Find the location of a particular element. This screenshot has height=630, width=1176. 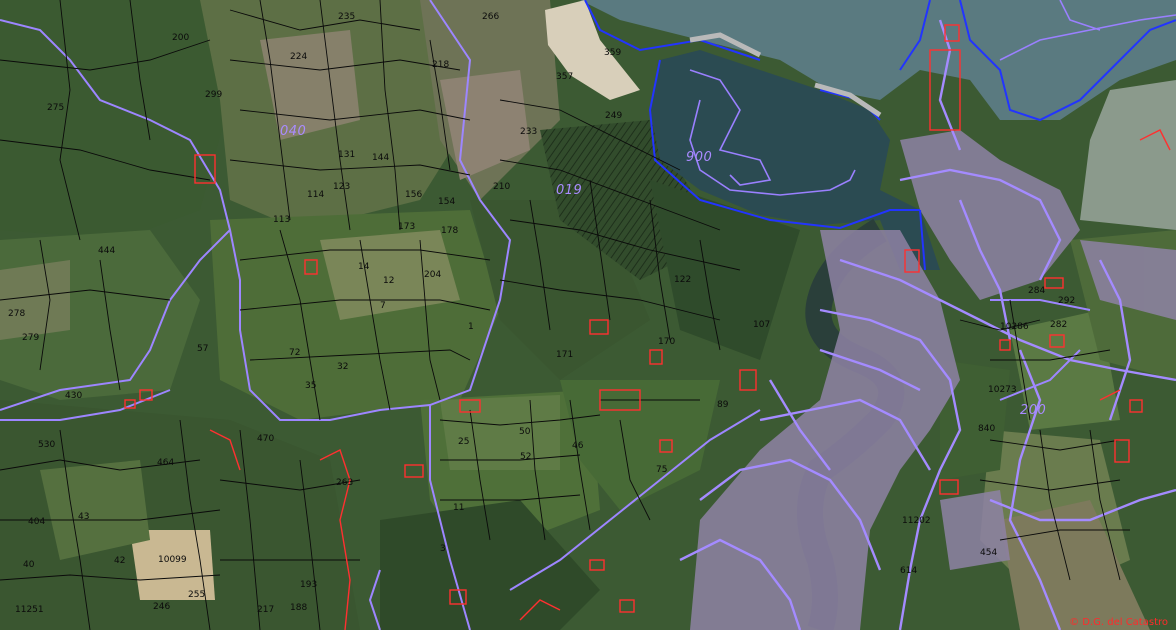

zone-label: 900 is located at coordinates (699, 157).